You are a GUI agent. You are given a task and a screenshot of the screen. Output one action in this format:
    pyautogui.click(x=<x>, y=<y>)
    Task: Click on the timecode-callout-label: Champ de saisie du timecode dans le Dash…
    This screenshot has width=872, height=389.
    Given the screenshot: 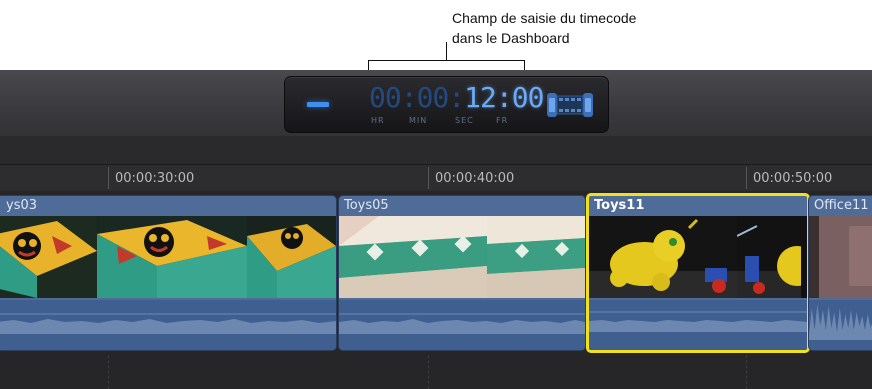 What is the action you would take?
    pyautogui.click(x=544, y=28)
    